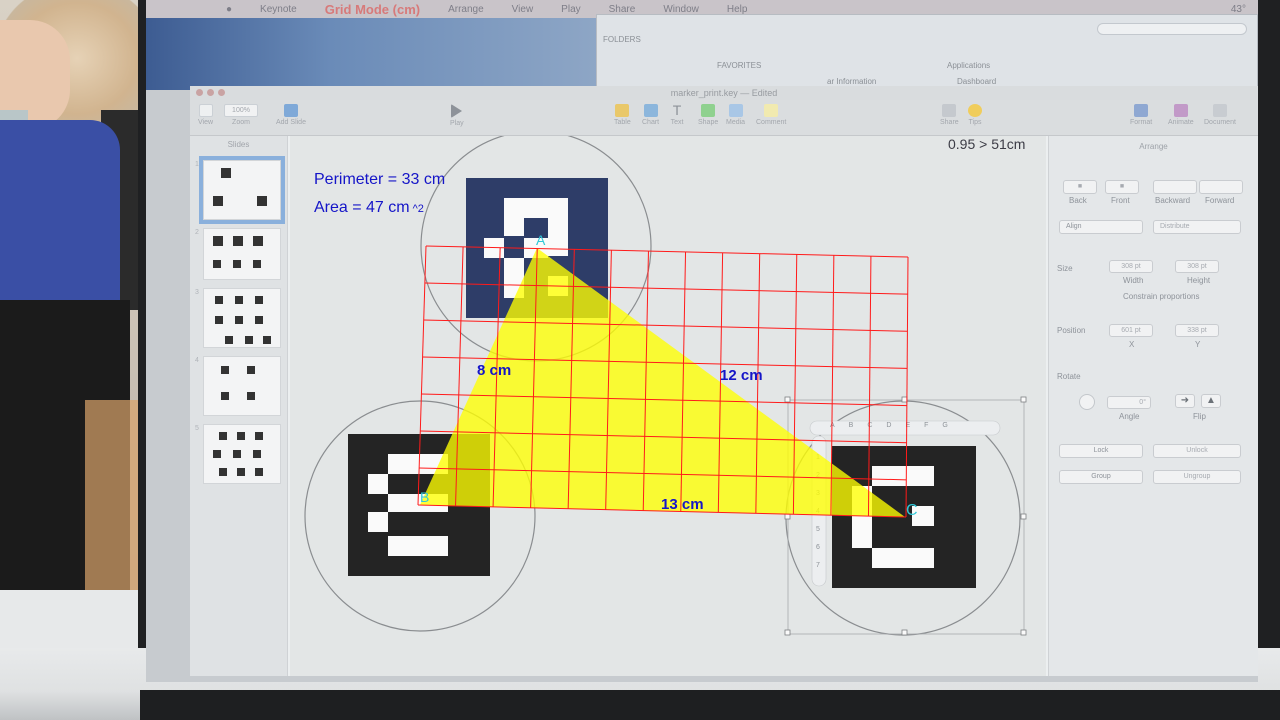 The height and width of the screenshot is (720, 1280). I want to click on row-number: 2, so click(818, 475).